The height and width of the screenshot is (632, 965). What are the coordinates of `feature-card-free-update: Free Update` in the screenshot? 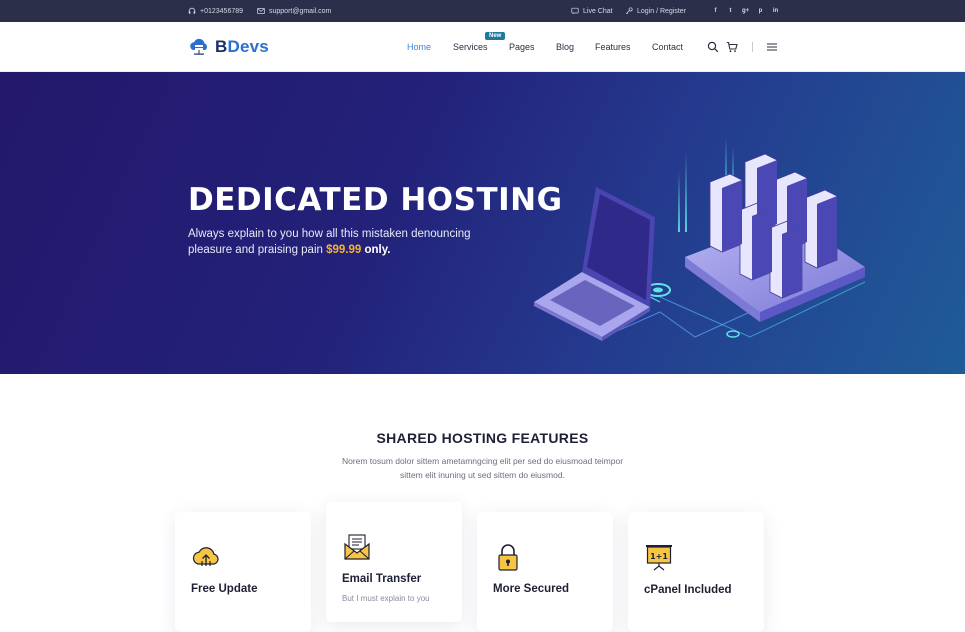 It's located at (243, 572).